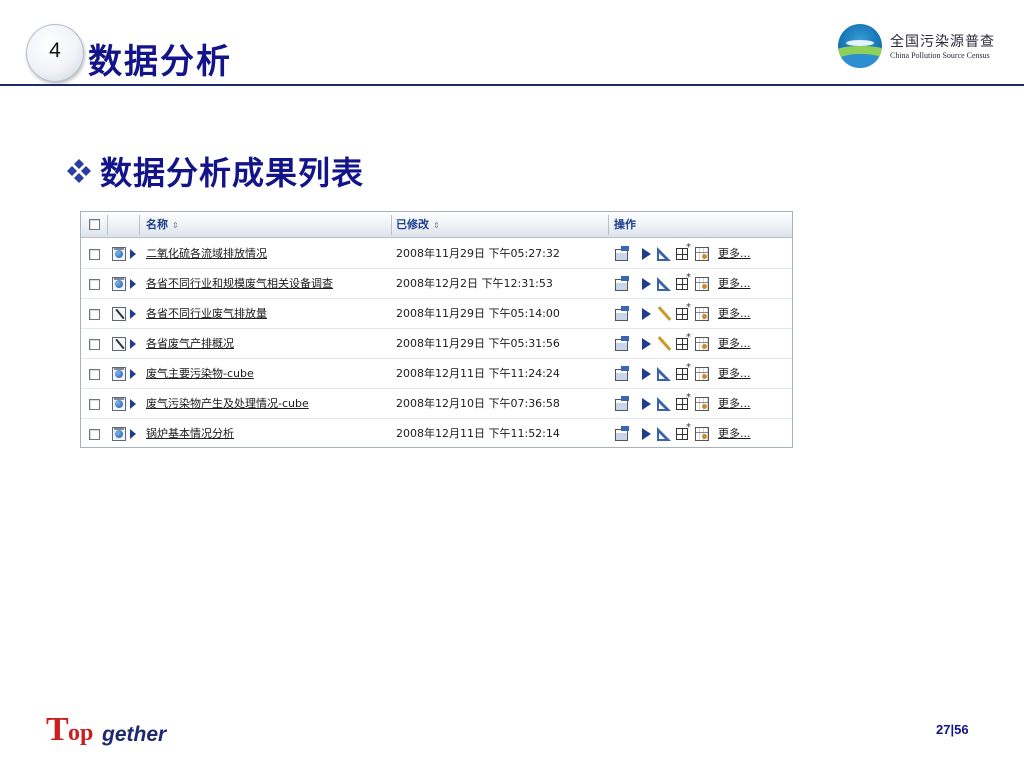 This screenshot has height=768, width=1024. What do you see at coordinates (206, 314) in the screenshot?
I see `row-name-link: 各省不同行业废气排放量` at bounding box center [206, 314].